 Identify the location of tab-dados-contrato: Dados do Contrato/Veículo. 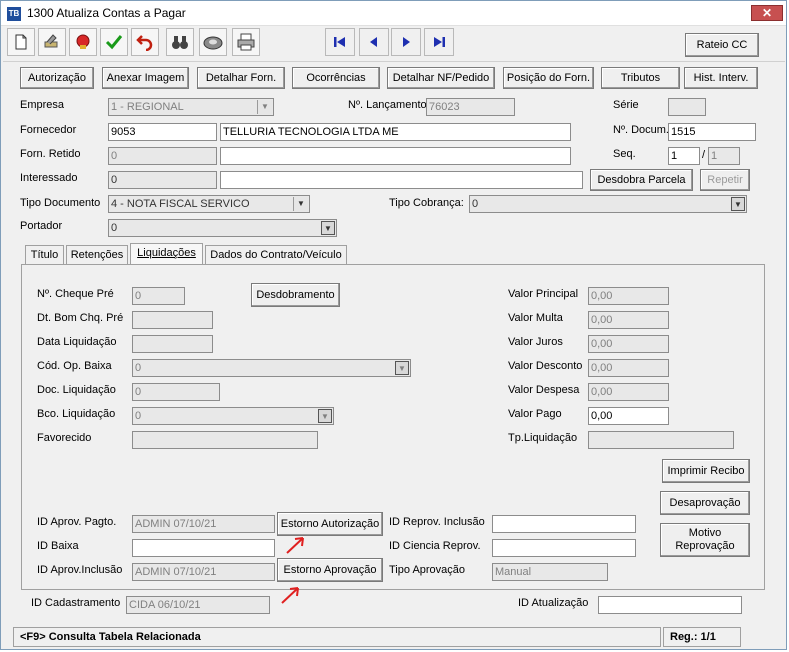
(276, 254).